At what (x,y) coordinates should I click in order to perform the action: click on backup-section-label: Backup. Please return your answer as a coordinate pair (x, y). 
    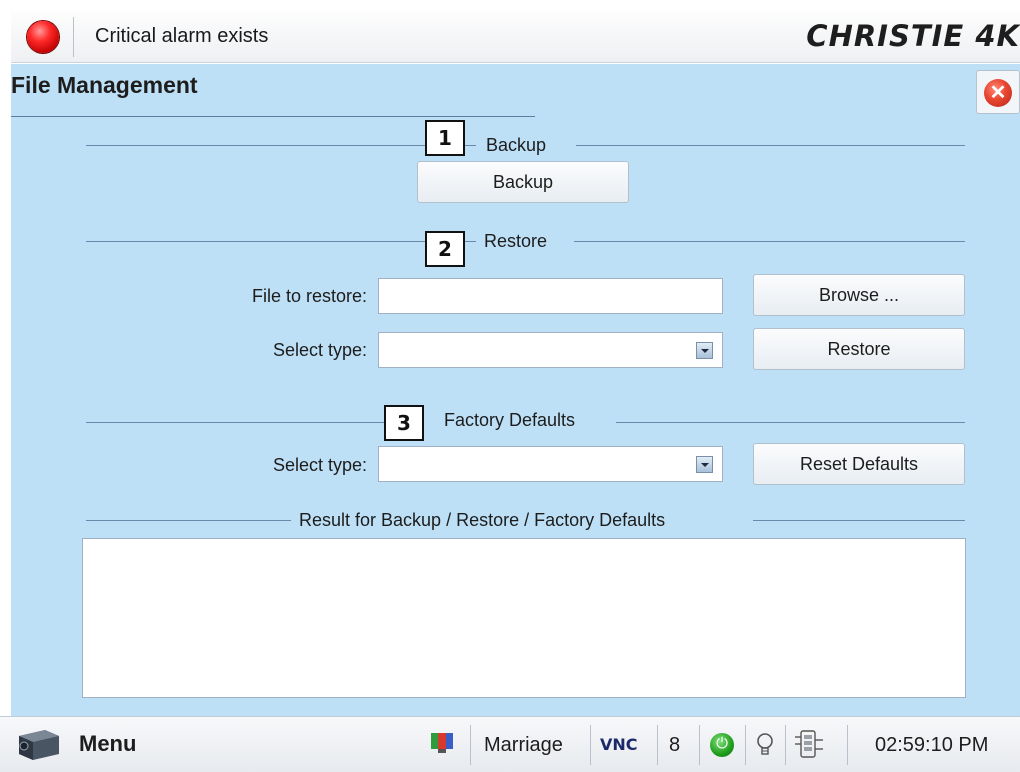
    Looking at the image, I should click on (516, 145).